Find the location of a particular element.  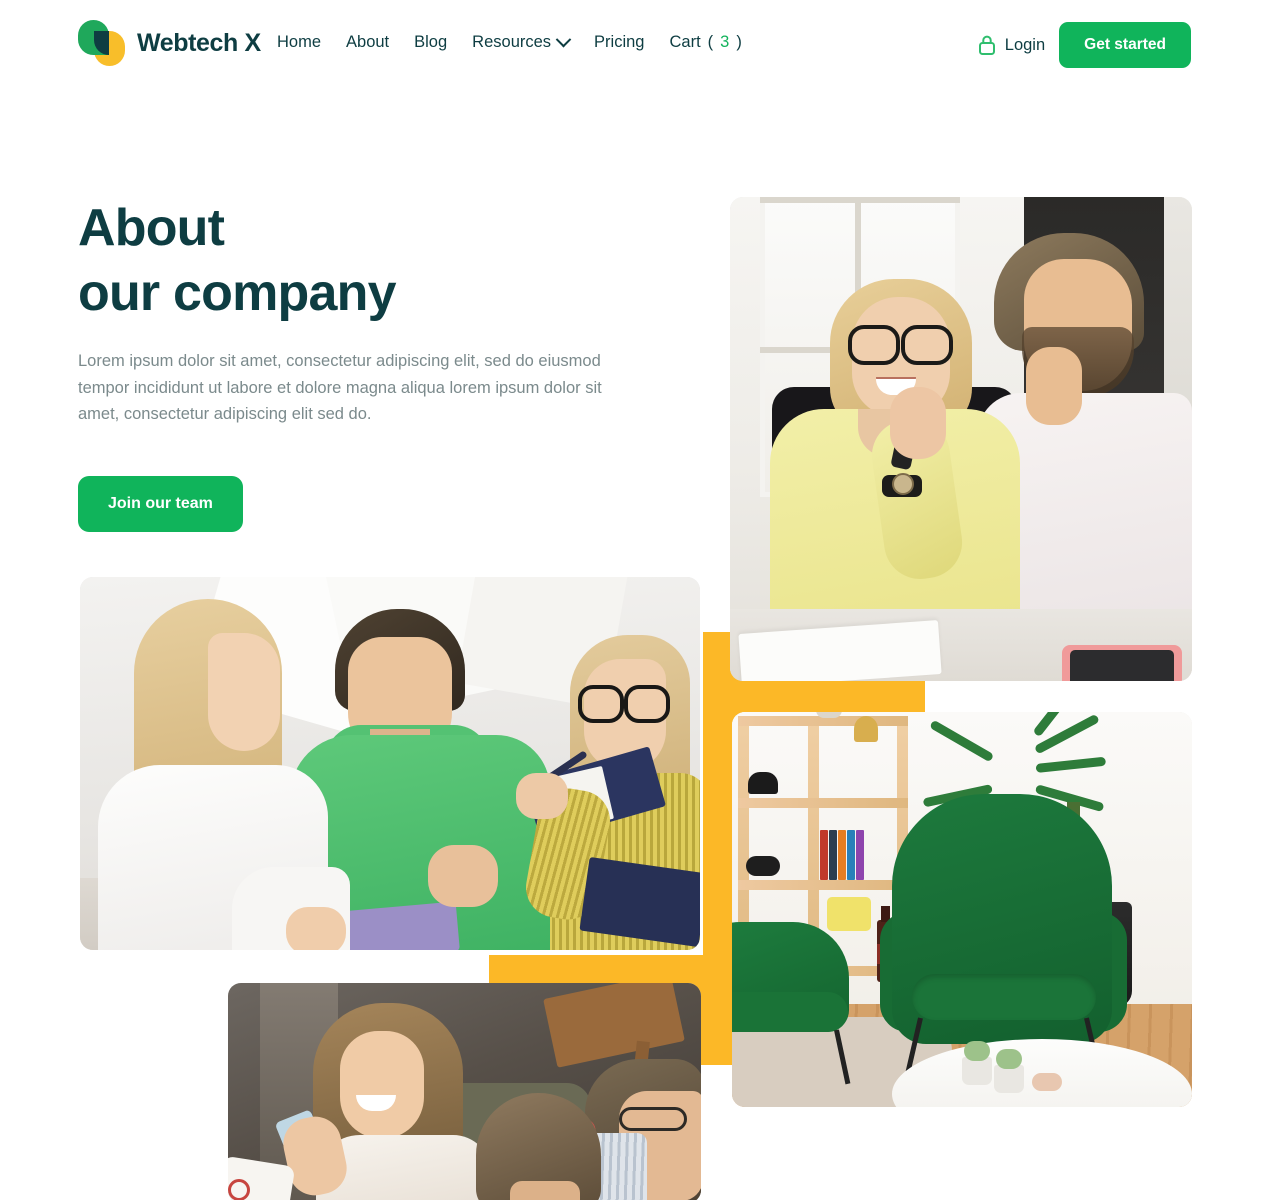

header-actions: Login Get started is located at coordinates (1084, 45).